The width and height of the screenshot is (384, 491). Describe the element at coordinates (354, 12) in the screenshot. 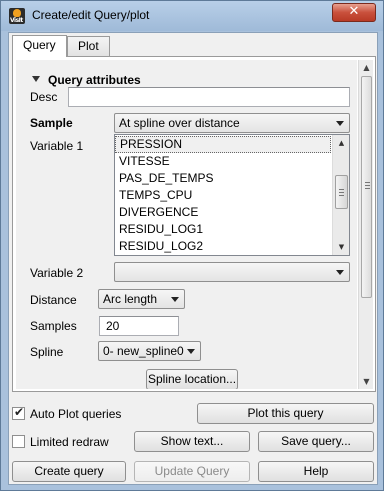

I see `close-button: ✕` at that location.